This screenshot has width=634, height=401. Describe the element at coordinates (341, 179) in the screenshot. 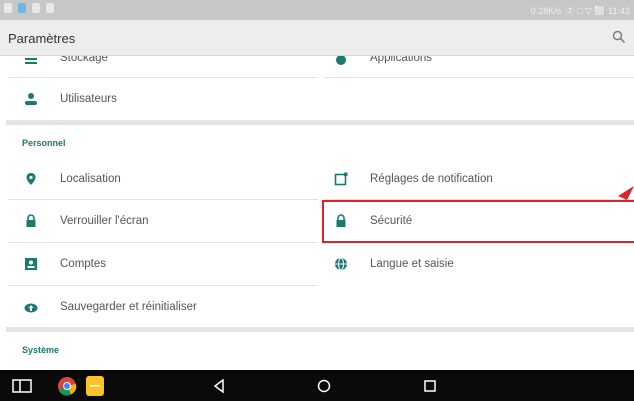

I see `notification-settings-icon` at that location.